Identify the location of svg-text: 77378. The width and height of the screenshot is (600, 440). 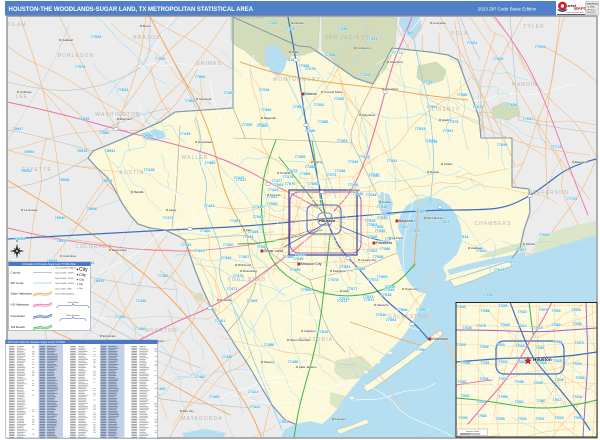
(311, 68).